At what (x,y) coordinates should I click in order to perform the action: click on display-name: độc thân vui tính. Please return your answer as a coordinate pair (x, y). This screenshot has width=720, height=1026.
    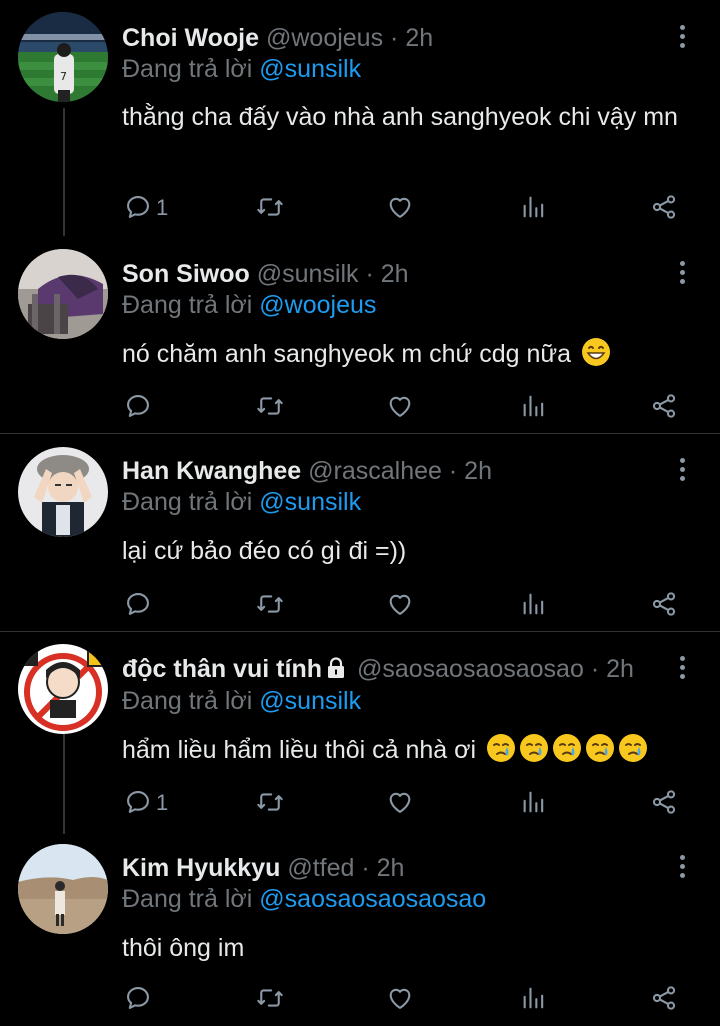
    Looking at the image, I should click on (222, 669).